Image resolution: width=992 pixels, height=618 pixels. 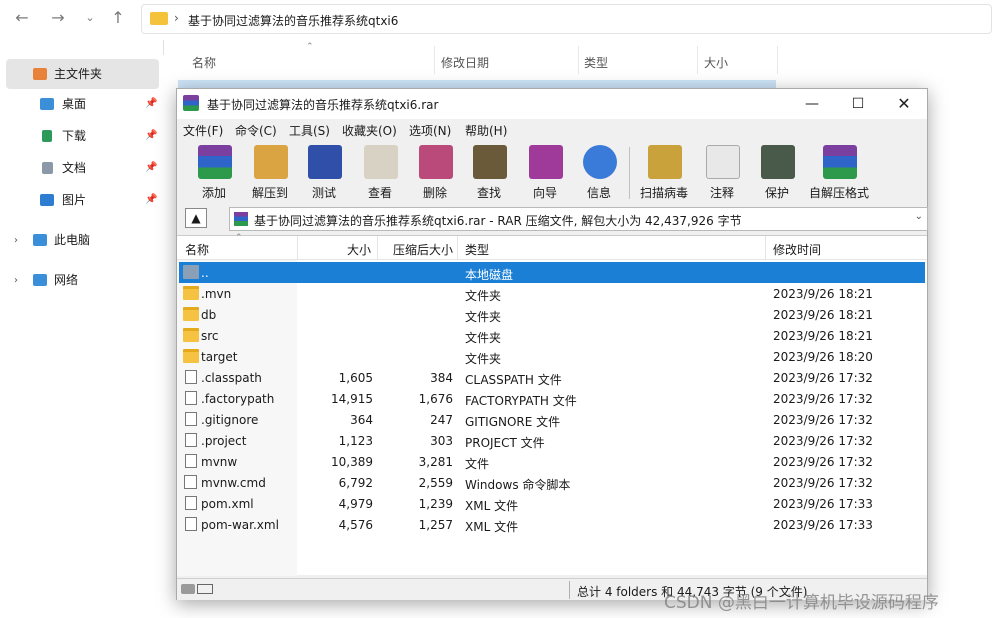 I want to click on folder-icon, so click(x=191, y=293).